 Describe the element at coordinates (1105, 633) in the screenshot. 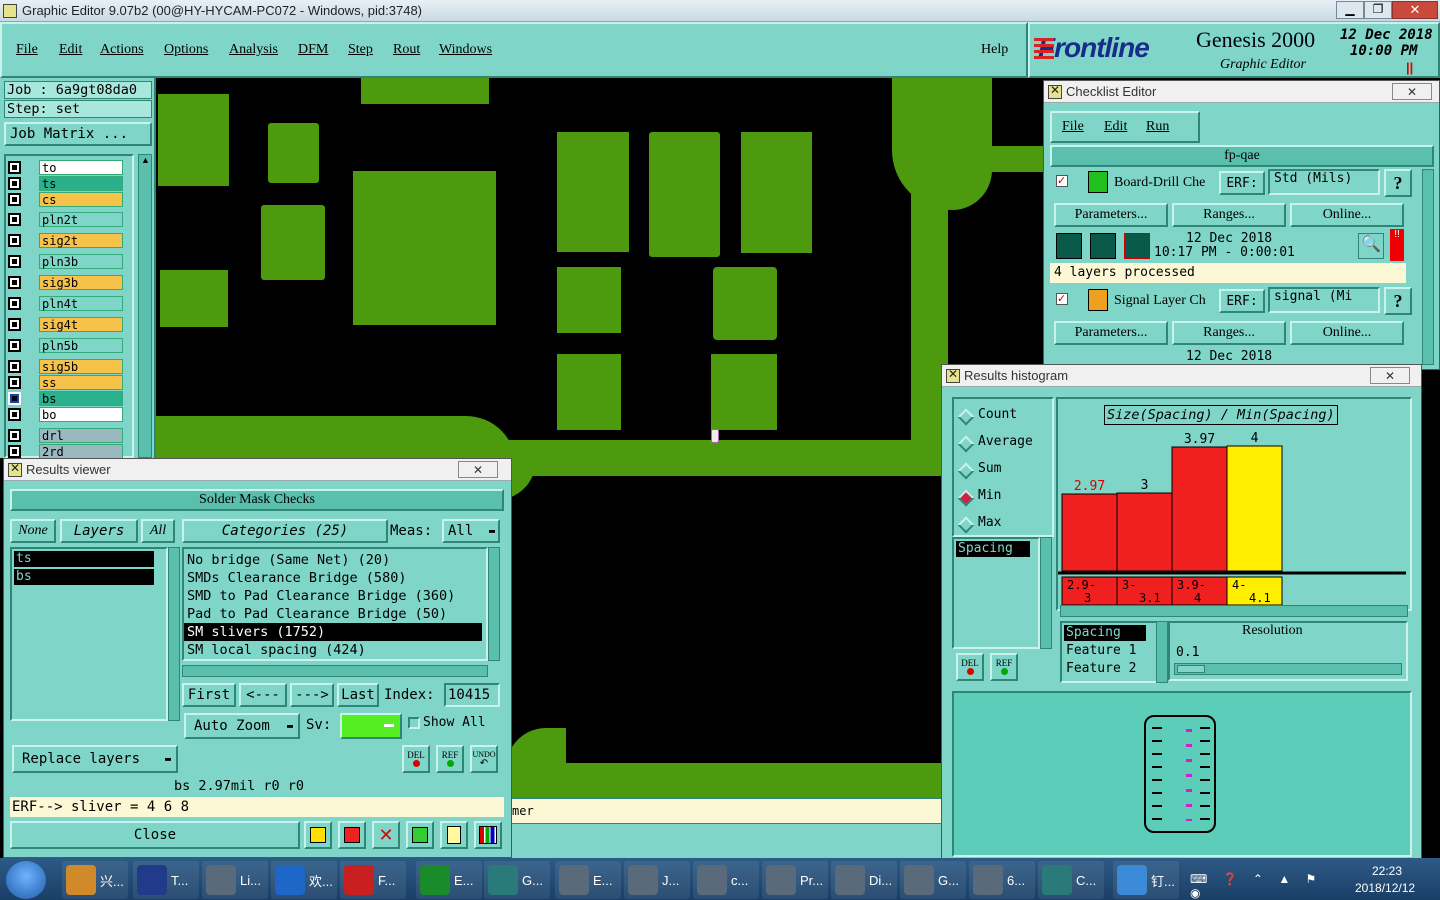

I see `feature-list-item-selected: Spacing` at that location.